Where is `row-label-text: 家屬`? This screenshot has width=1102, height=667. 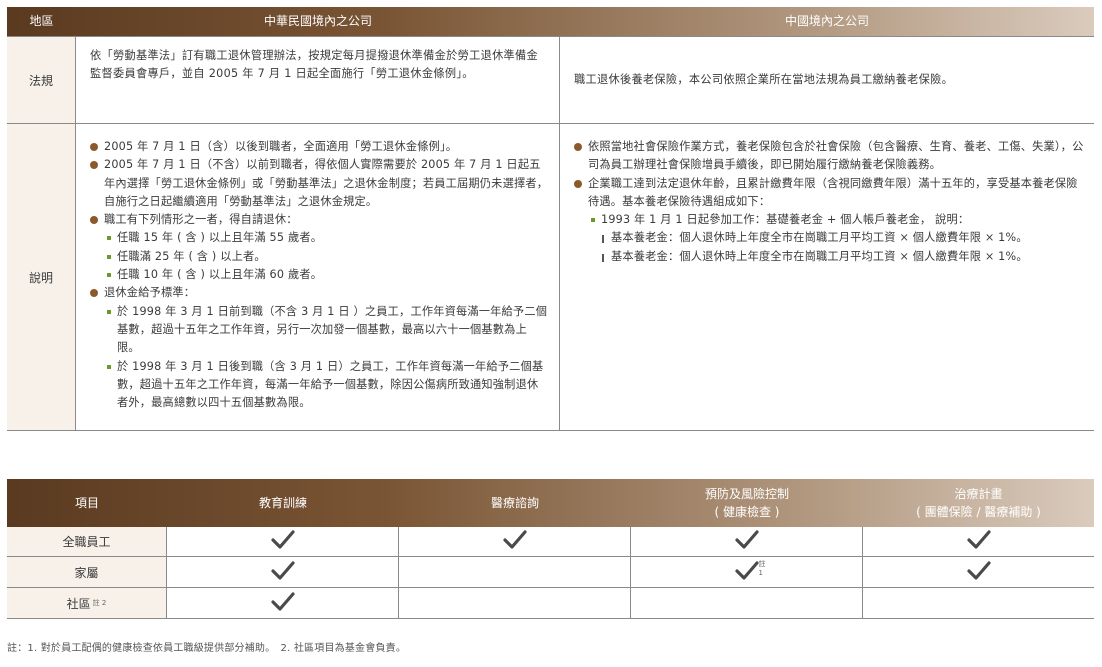
row-label-text: 家屬 is located at coordinates (86, 572).